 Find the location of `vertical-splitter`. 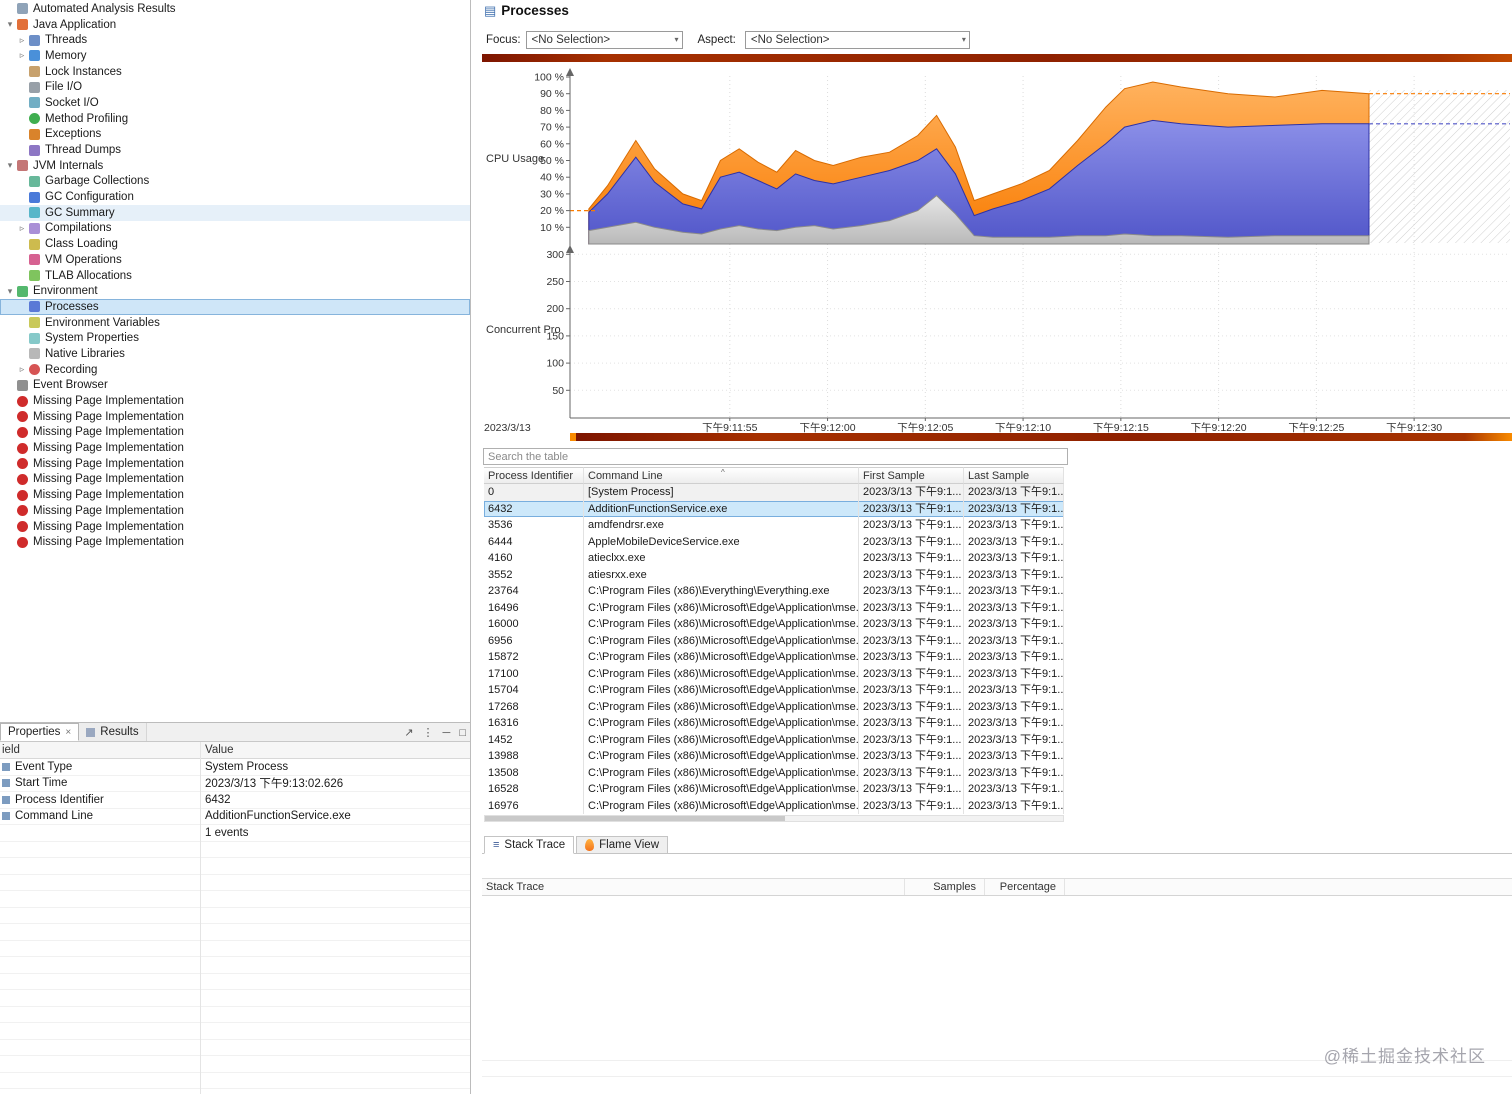

vertical-splitter is located at coordinates (470, 547).